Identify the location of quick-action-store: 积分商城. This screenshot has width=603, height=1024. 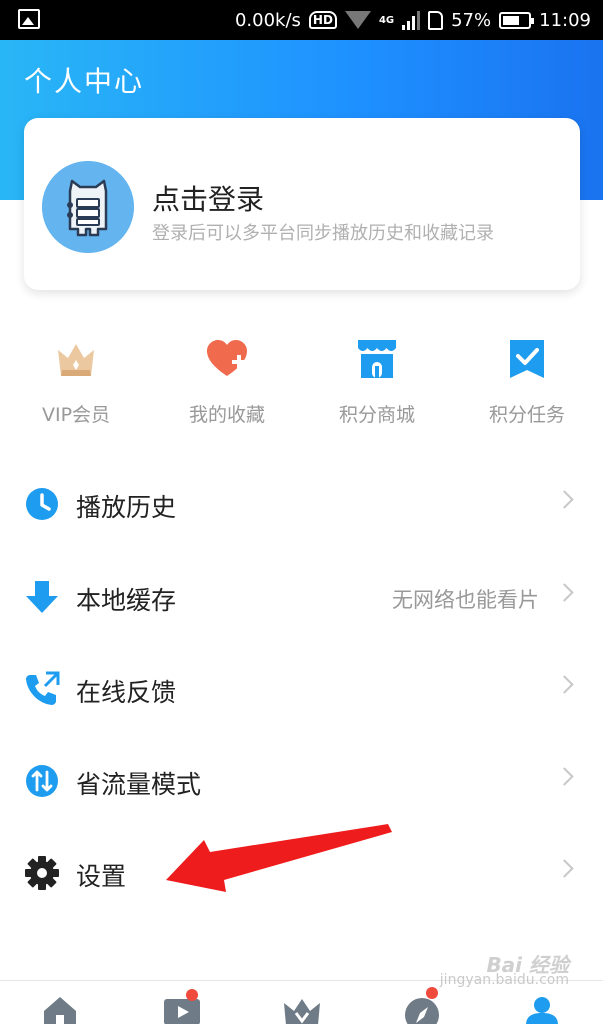
(377, 386).